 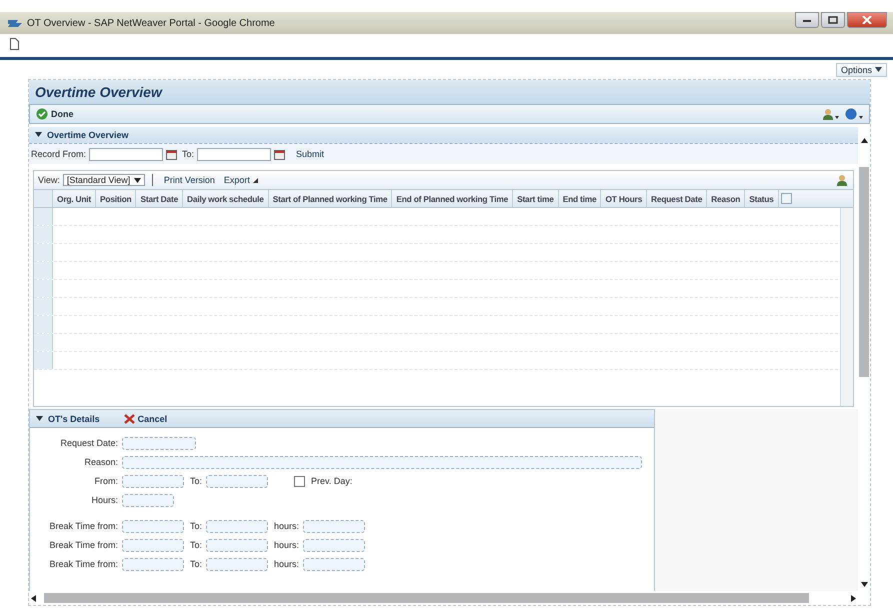 I want to click on column-header: Start Date, so click(x=160, y=198).